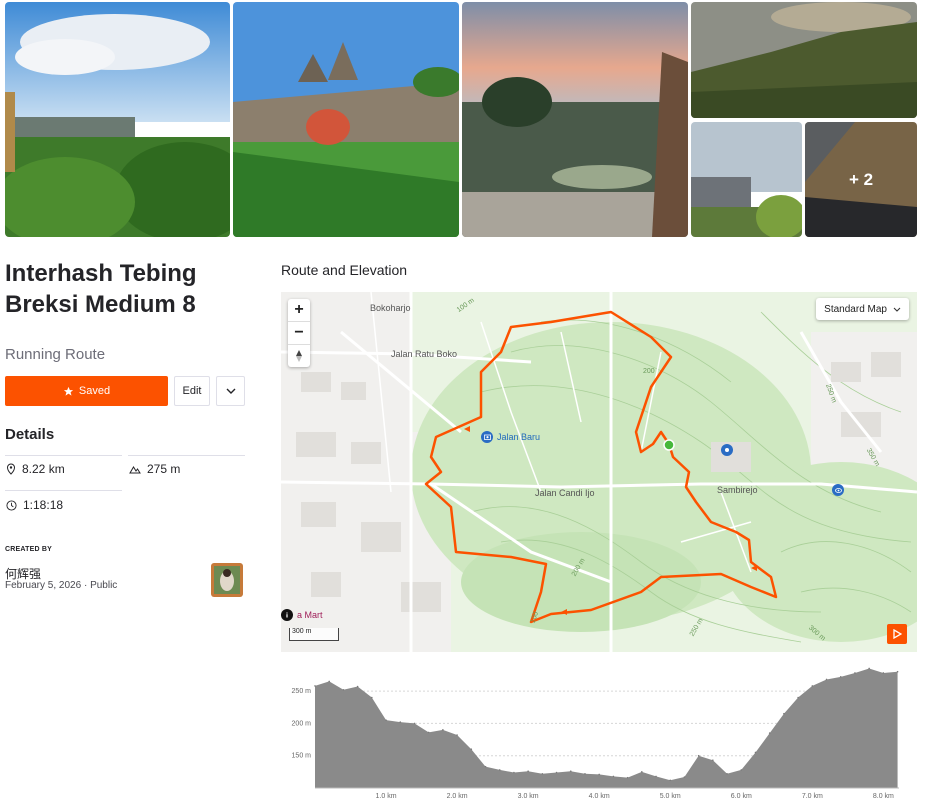 This screenshot has height=811, width=934. I want to click on poi-mart: a Mart, so click(302, 615).